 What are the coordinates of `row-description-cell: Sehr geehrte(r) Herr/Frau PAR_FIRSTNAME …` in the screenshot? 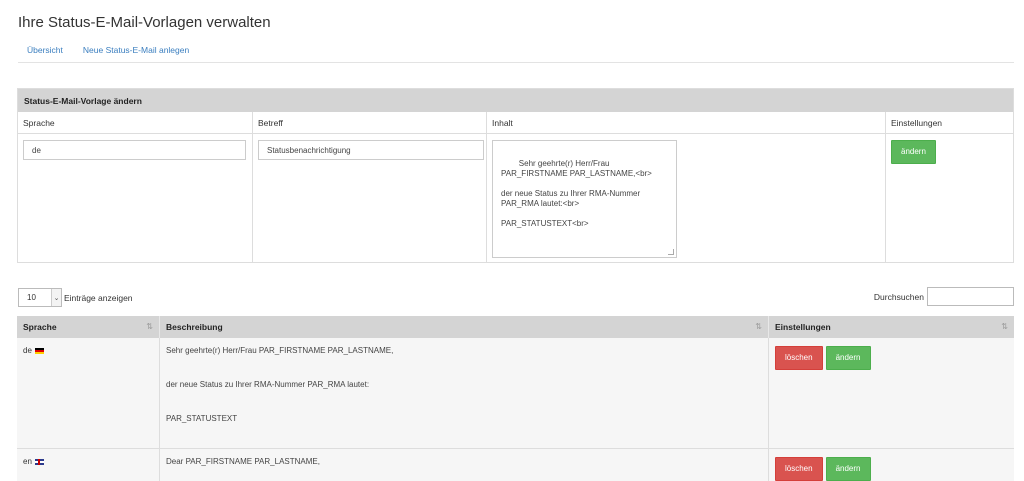 It's located at (464, 393).